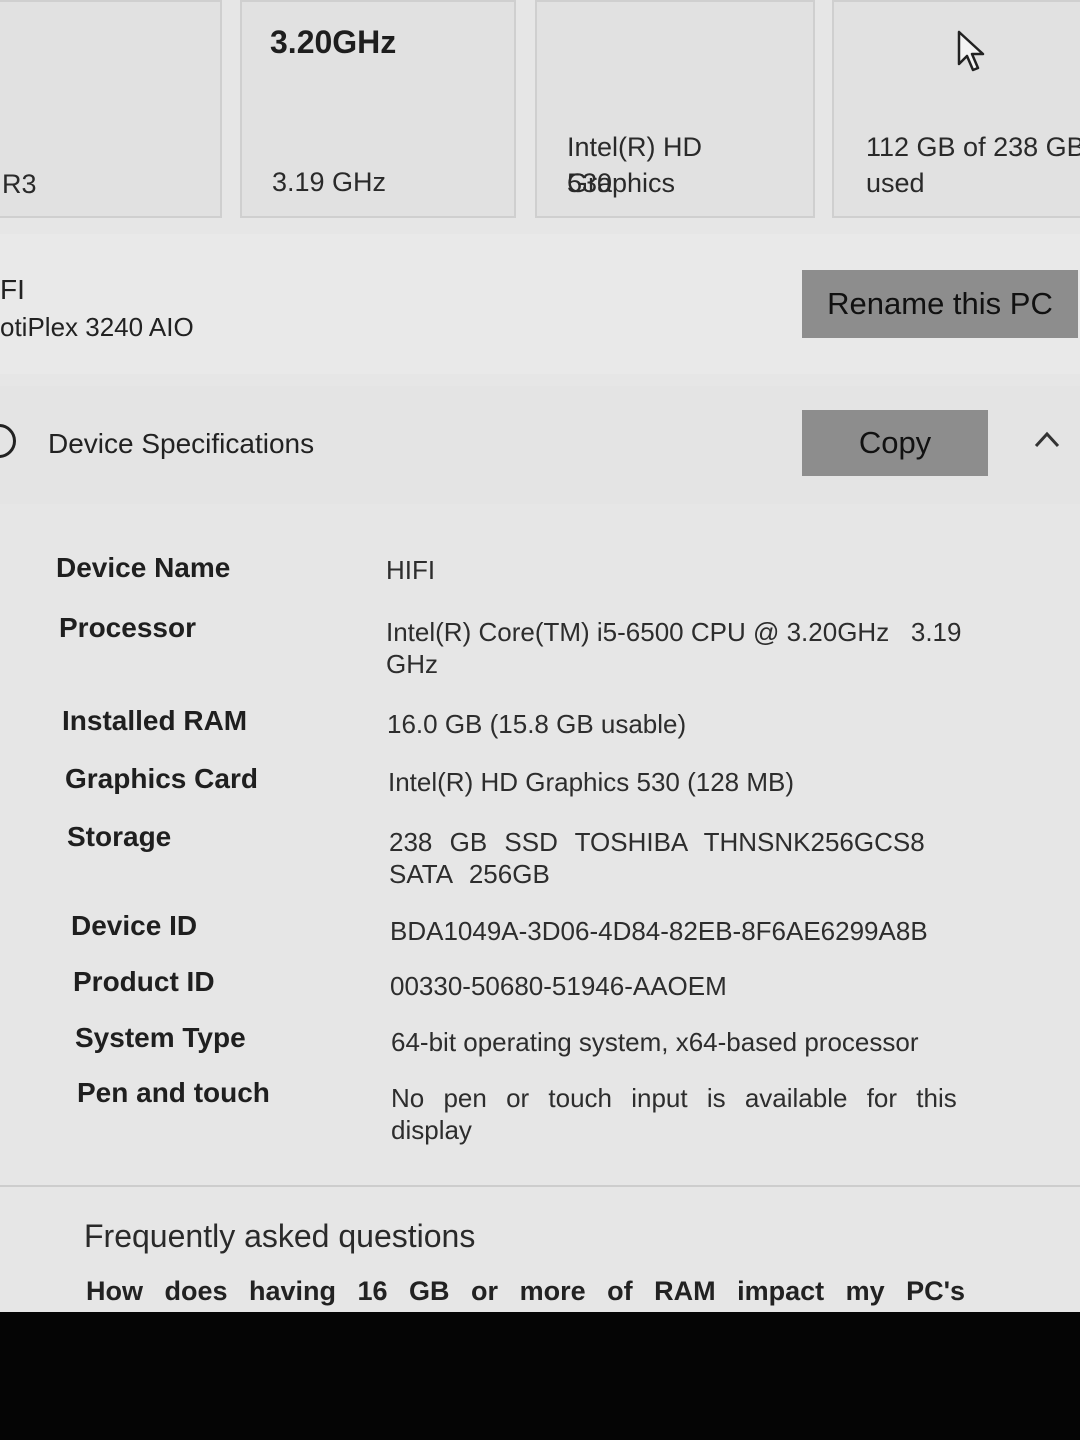  Describe the element at coordinates (540, 1186) in the screenshot. I see `section-divider` at that location.